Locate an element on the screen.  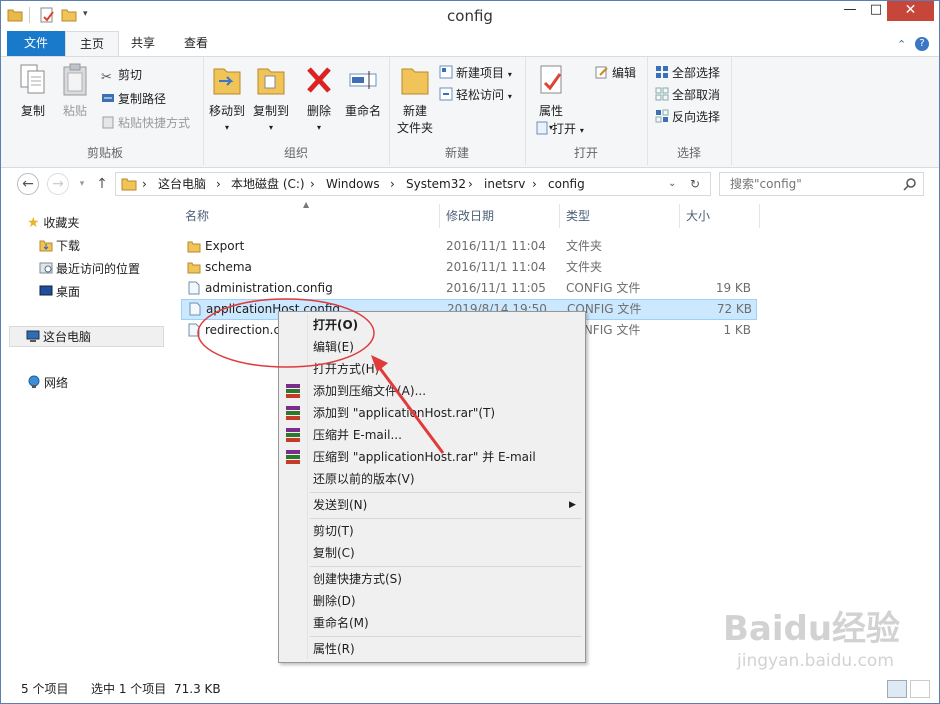
menu-separator is located at coordinates (446, 566).